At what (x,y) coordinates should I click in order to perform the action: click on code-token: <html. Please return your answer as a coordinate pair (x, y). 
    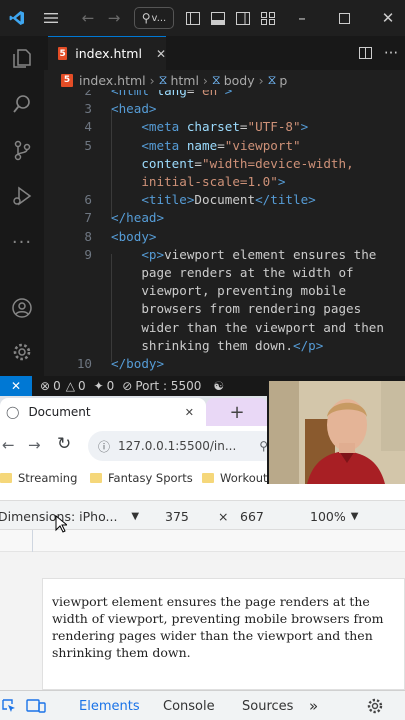
    Looking at the image, I should click on (134, 94).